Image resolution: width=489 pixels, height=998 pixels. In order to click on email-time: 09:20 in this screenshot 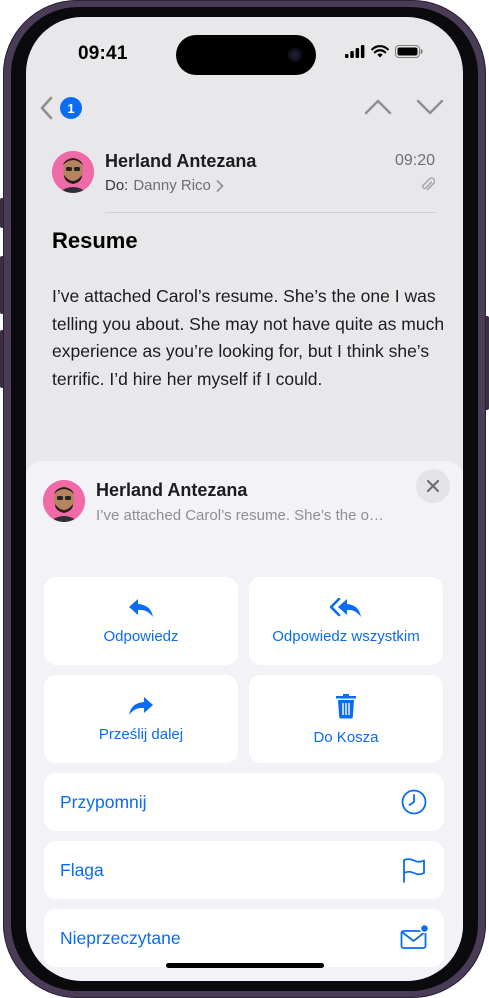, I will do `click(414, 160)`.